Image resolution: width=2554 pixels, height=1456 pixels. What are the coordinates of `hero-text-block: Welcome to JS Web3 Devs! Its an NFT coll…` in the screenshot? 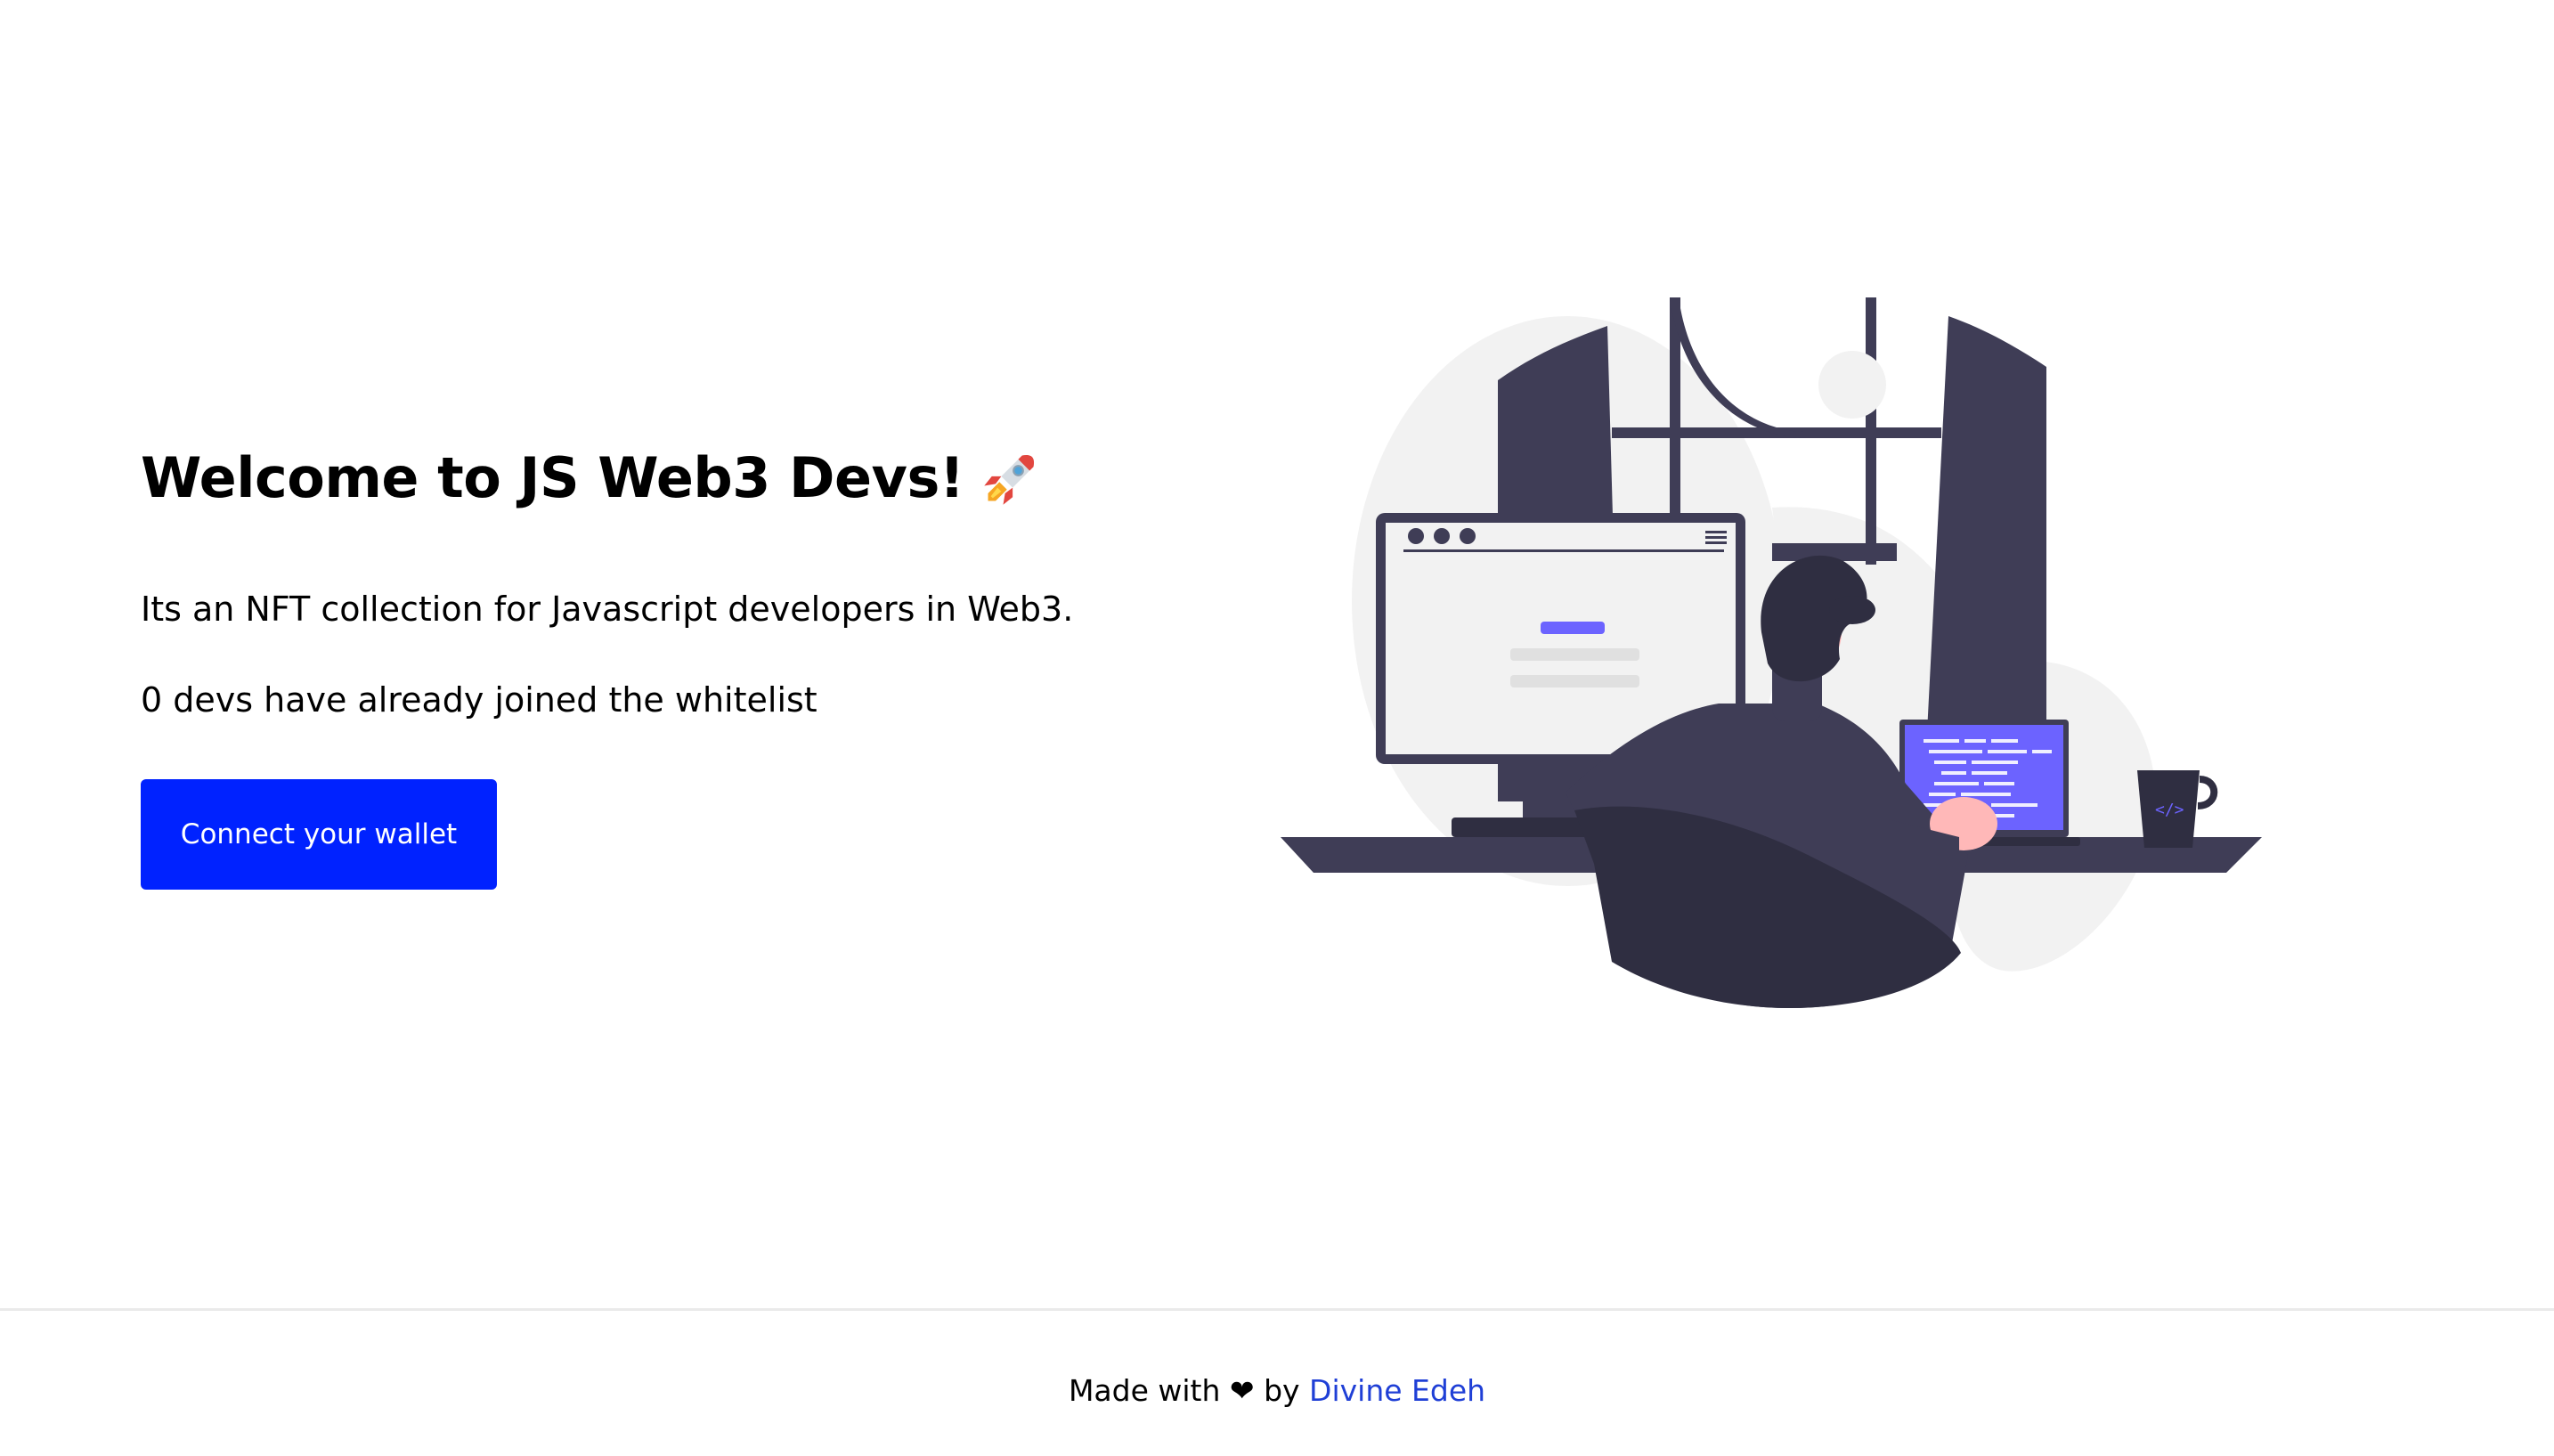 It's located at (630, 667).